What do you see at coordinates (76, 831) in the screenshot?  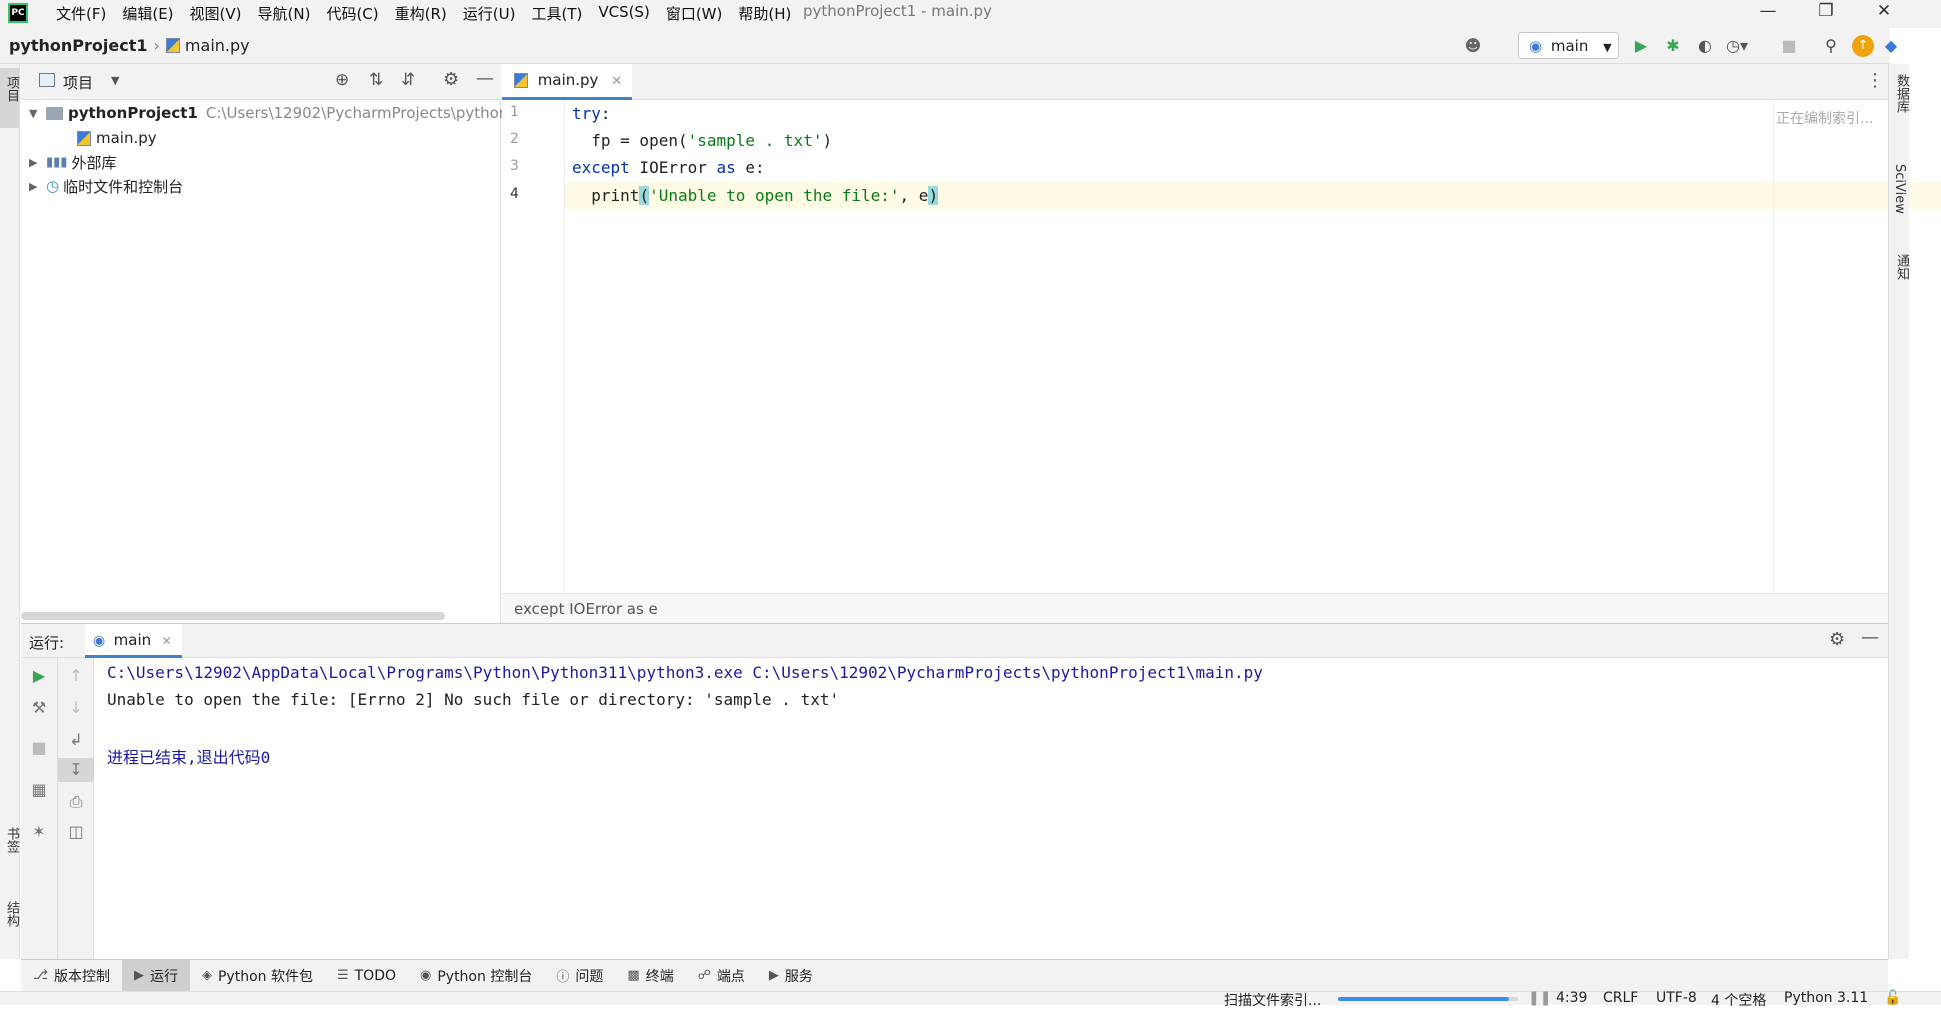 I see `trash-icon: ◫` at bounding box center [76, 831].